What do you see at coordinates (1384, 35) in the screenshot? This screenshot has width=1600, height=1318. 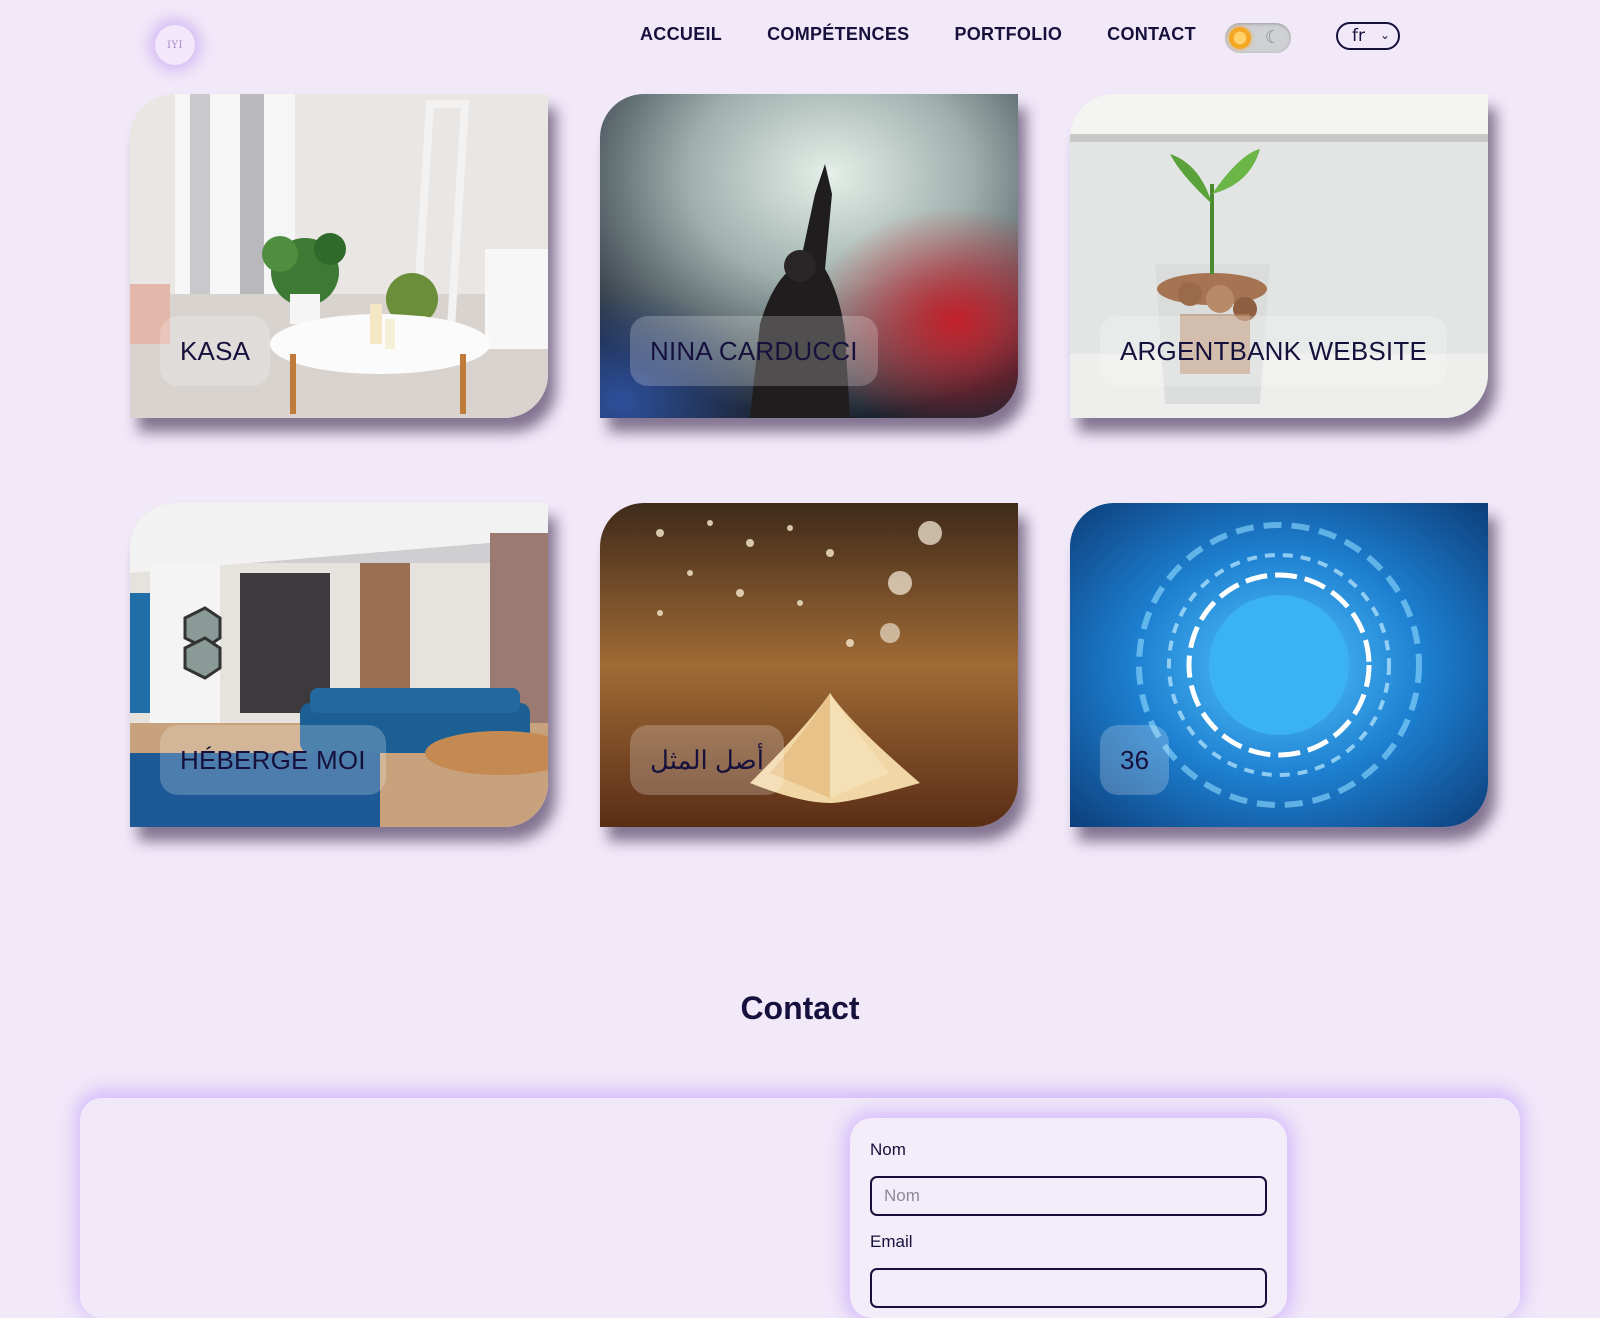 I see `chevron-down-icon: ⌄` at bounding box center [1384, 35].